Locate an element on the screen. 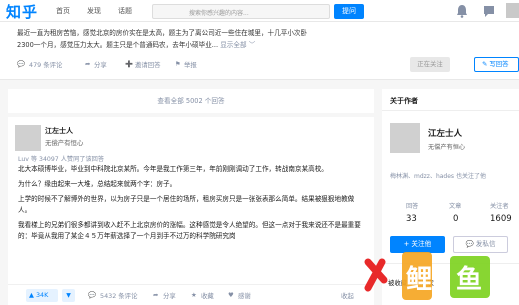  sidebar-title: 关于作者 is located at coordinates (404, 101).